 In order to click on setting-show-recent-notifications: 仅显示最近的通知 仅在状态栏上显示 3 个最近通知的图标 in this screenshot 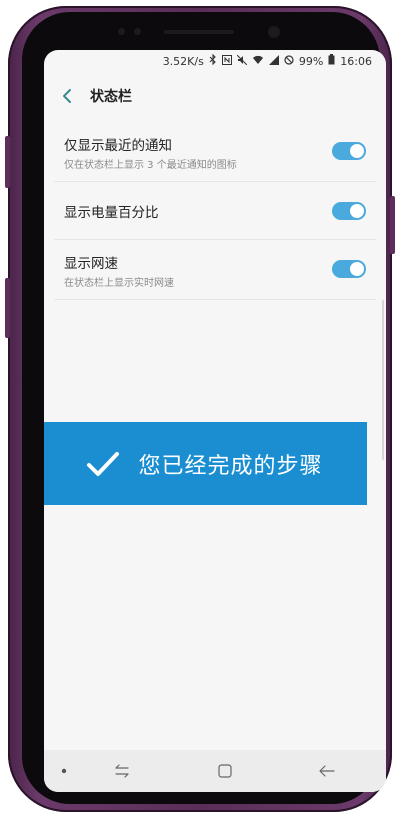, I will do `click(215, 152)`.